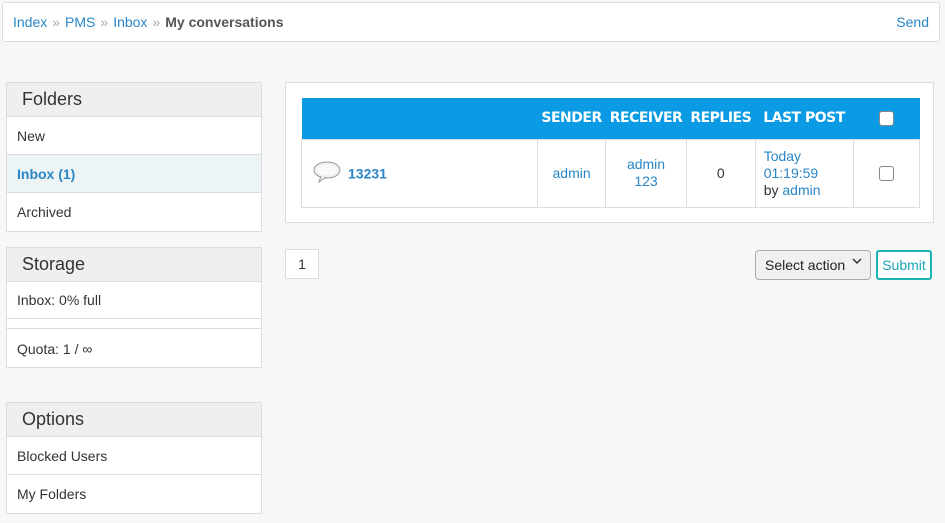 This screenshot has height=523, width=945. Describe the element at coordinates (134, 174) in the screenshot. I see `folder-inbox: Inbox (1)` at that location.